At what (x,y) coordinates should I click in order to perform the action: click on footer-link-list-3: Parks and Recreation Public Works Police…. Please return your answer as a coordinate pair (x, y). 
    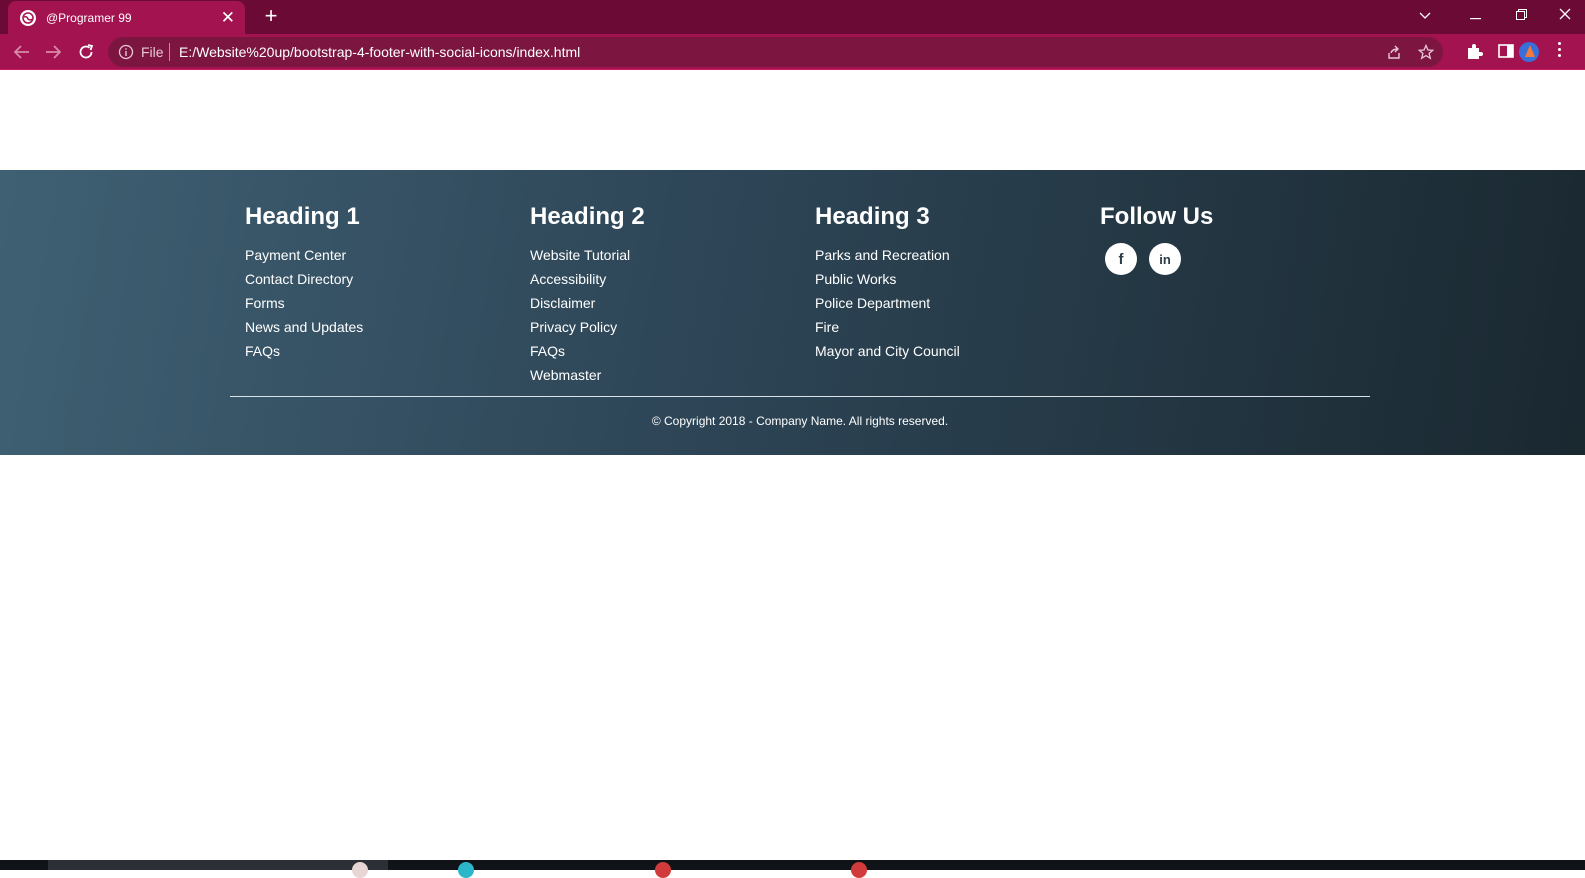
    Looking at the image, I should click on (887, 303).